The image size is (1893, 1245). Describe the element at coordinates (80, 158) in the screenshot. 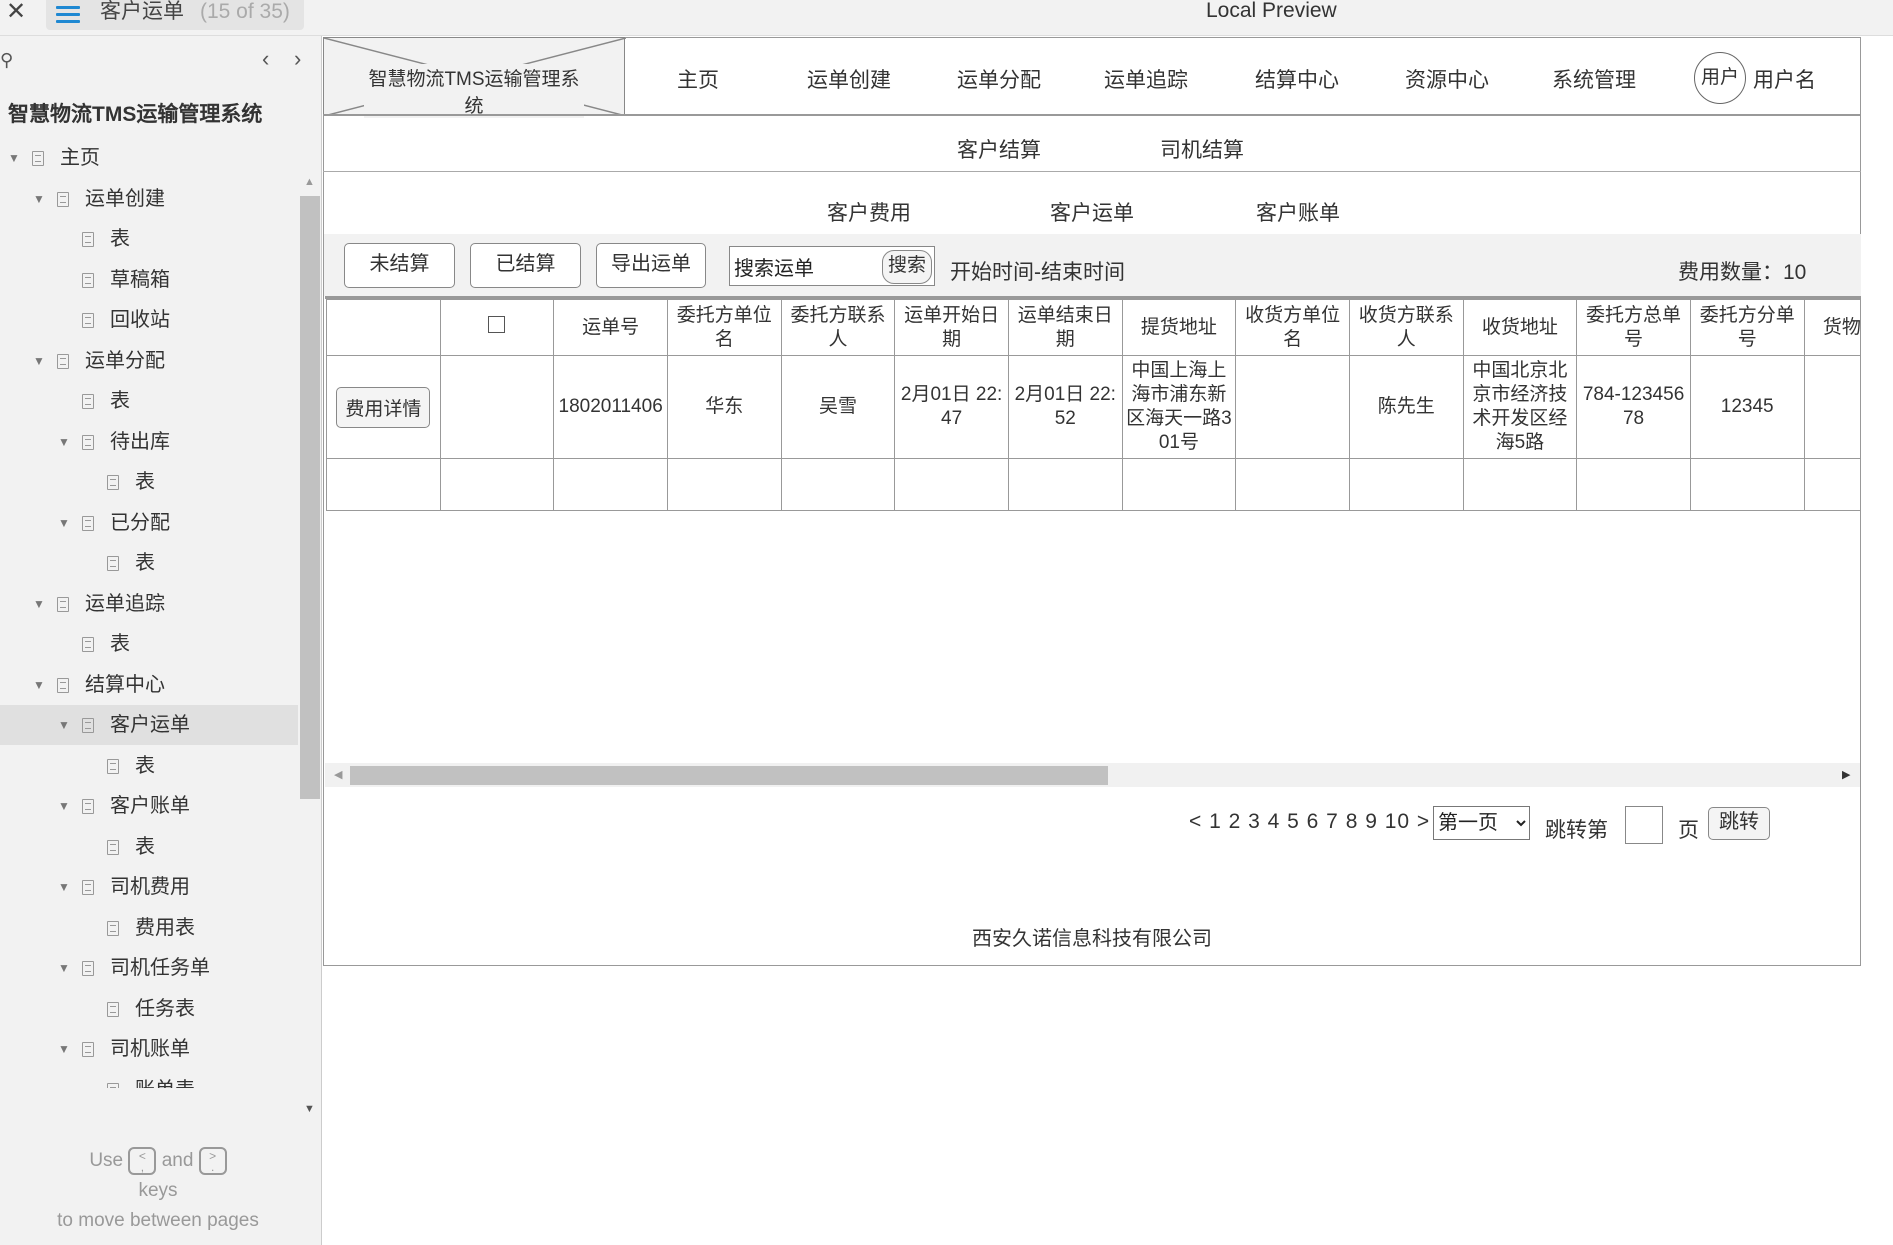

I see `sidebar-item-label: 主页` at that location.